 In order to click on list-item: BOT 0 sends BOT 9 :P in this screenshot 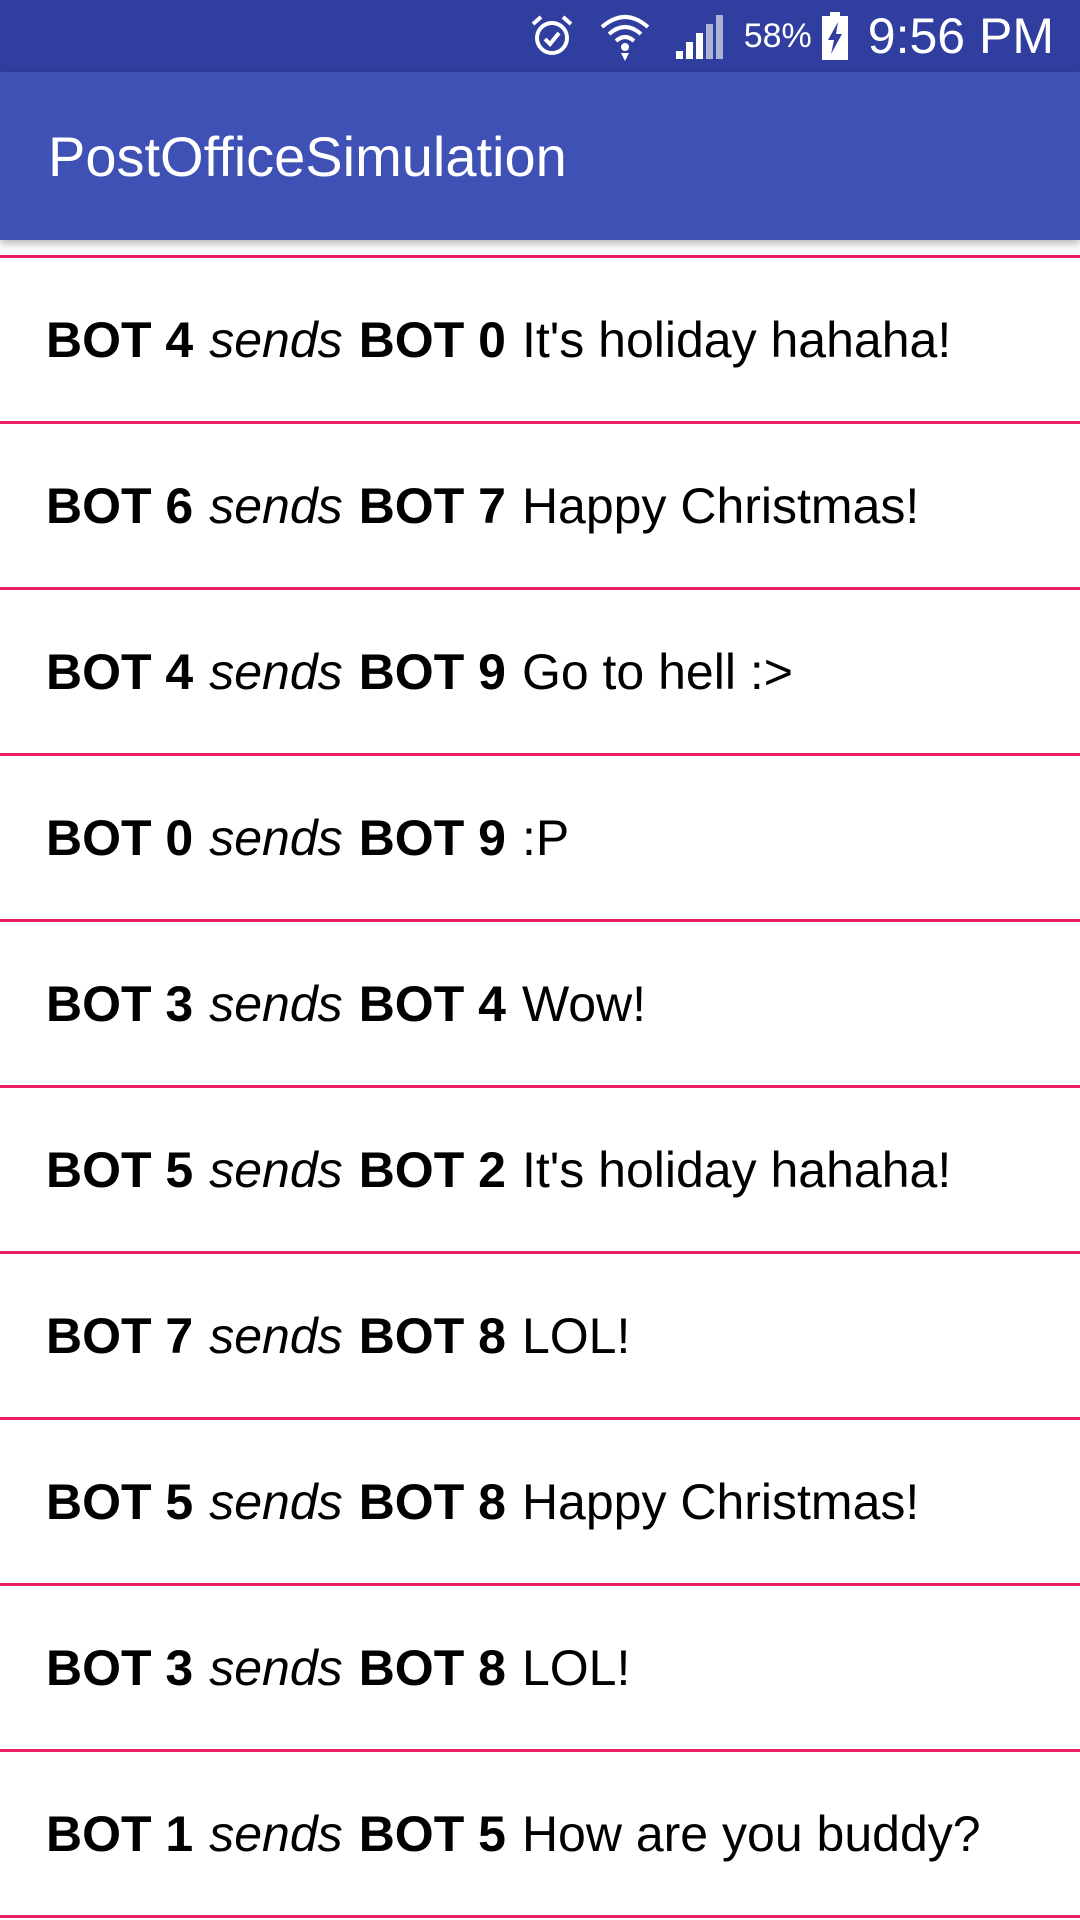, I will do `click(540, 839)`.